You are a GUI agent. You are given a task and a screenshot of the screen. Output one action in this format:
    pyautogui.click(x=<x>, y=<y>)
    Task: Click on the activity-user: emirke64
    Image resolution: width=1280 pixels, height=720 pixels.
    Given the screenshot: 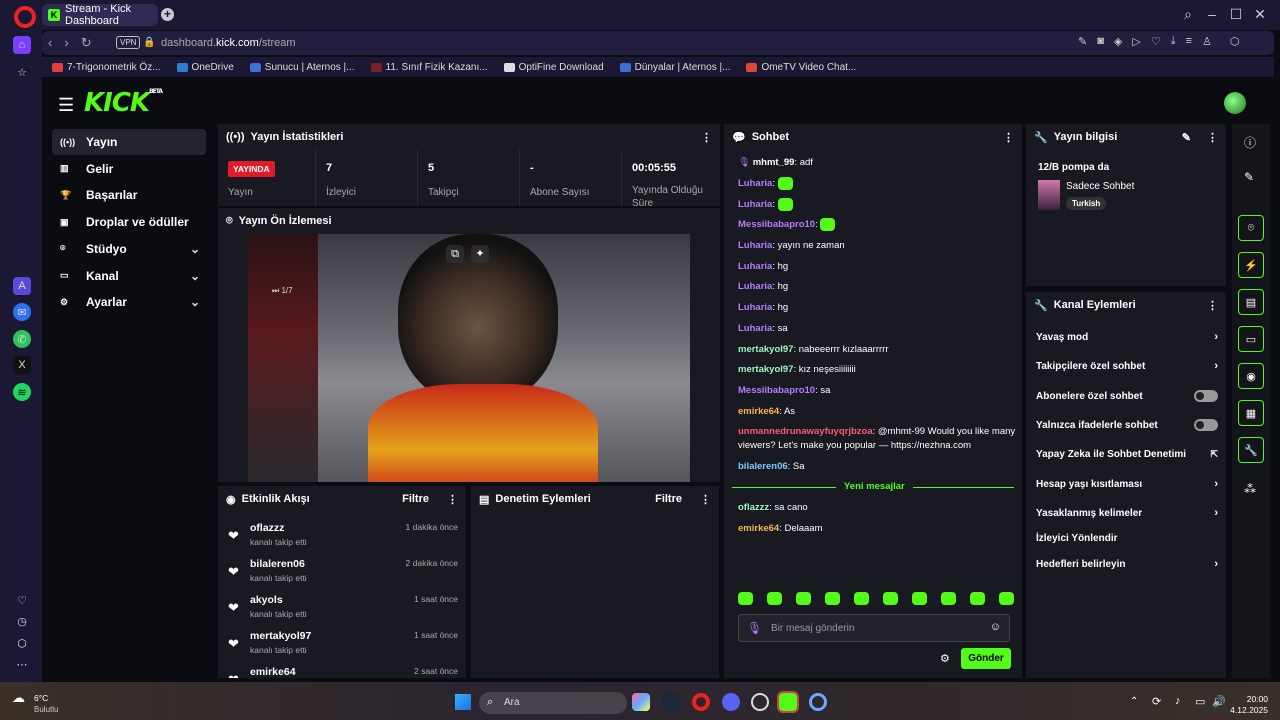 What is the action you would take?
    pyautogui.click(x=273, y=672)
    